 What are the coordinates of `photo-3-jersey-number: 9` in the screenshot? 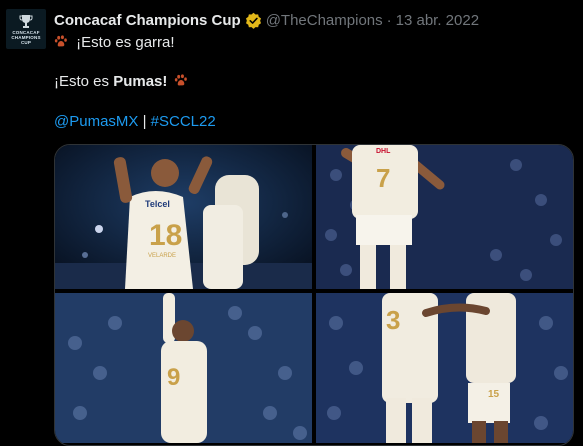 It's located at (173, 377).